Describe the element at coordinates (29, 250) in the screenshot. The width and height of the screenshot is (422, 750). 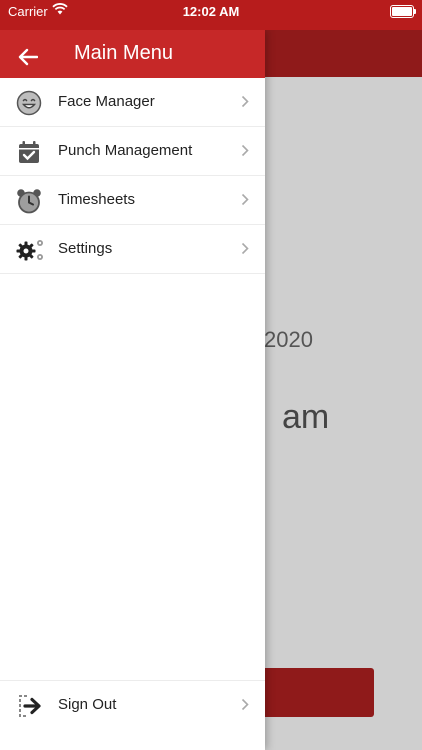
I see `gears-icon` at that location.